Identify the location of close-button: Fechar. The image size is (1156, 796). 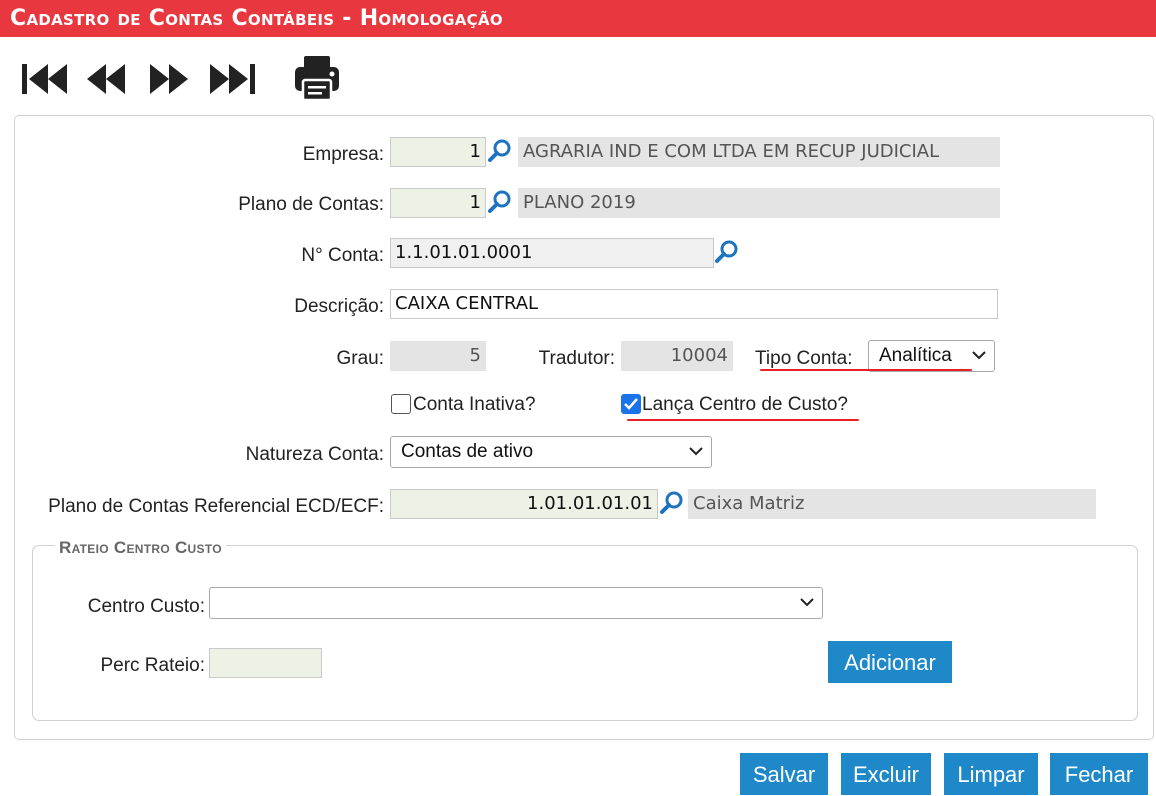
(1099, 774).